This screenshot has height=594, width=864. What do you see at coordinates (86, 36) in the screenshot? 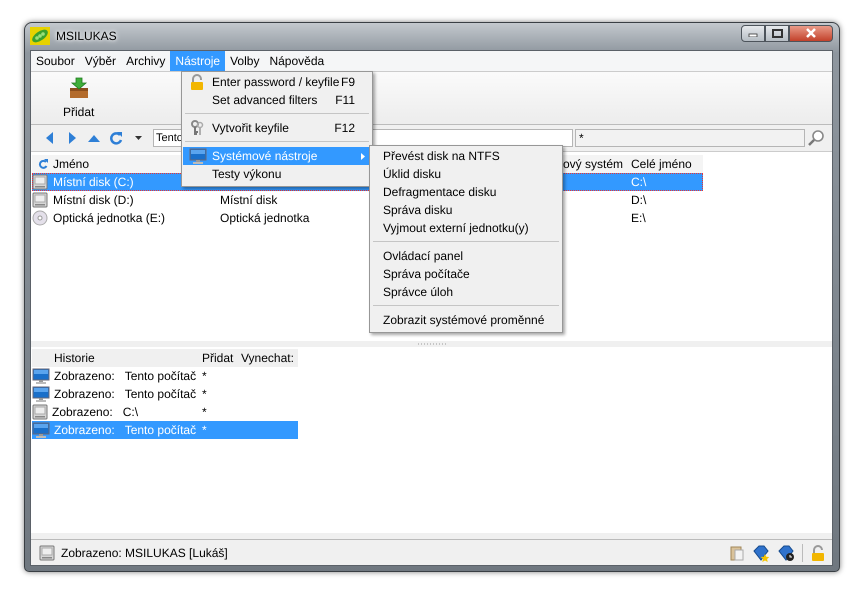
I see `window-title: MSILUKAS` at bounding box center [86, 36].